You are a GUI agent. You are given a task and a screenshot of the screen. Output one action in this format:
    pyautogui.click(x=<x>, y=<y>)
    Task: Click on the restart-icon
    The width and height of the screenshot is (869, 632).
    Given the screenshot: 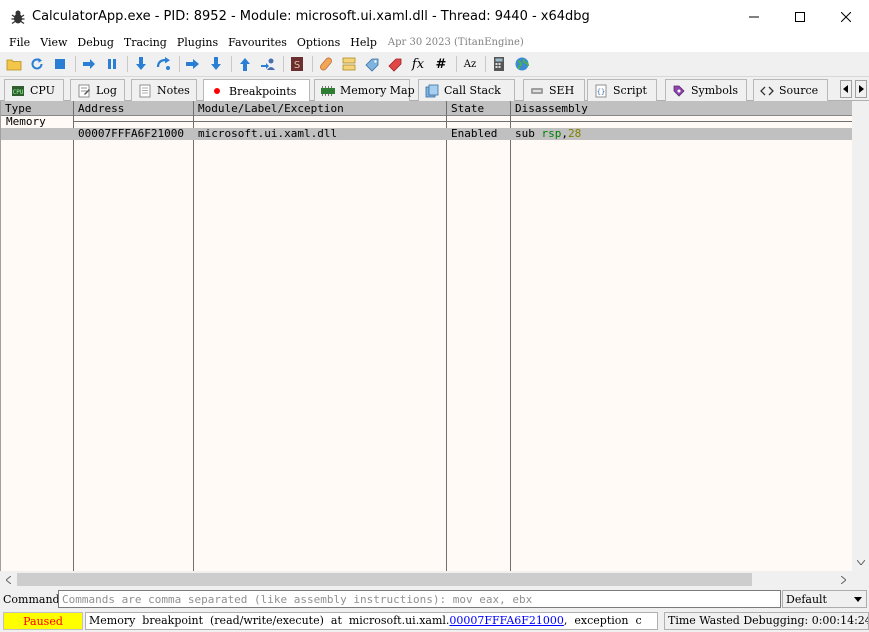 What is the action you would take?
    pyautogui.click(x=37, y=64)
    